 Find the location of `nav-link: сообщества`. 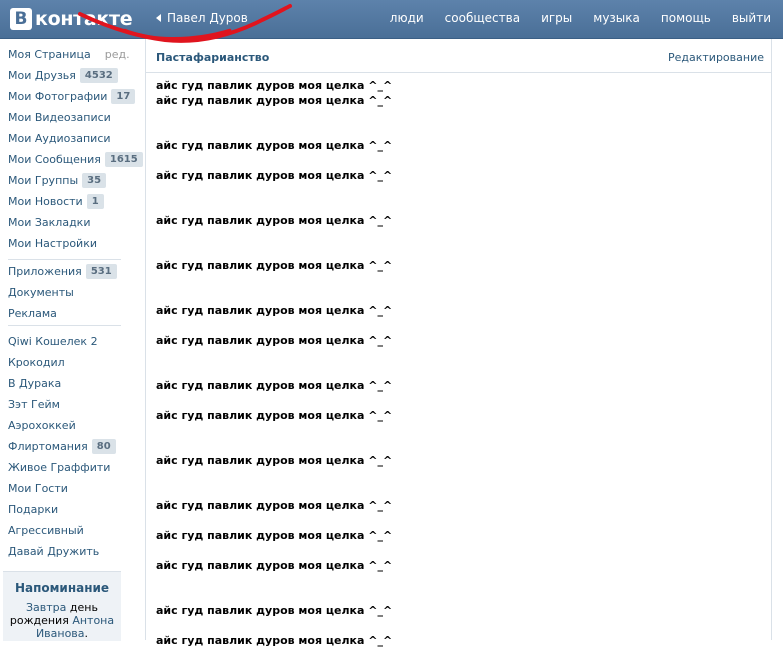

nav-link: сообщества is located at coordinates (482, 18).